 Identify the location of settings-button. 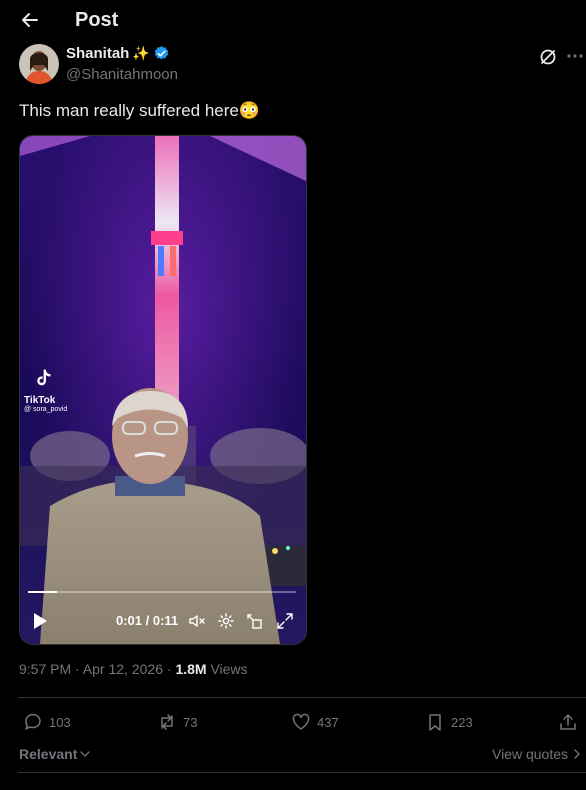
(226, 621).